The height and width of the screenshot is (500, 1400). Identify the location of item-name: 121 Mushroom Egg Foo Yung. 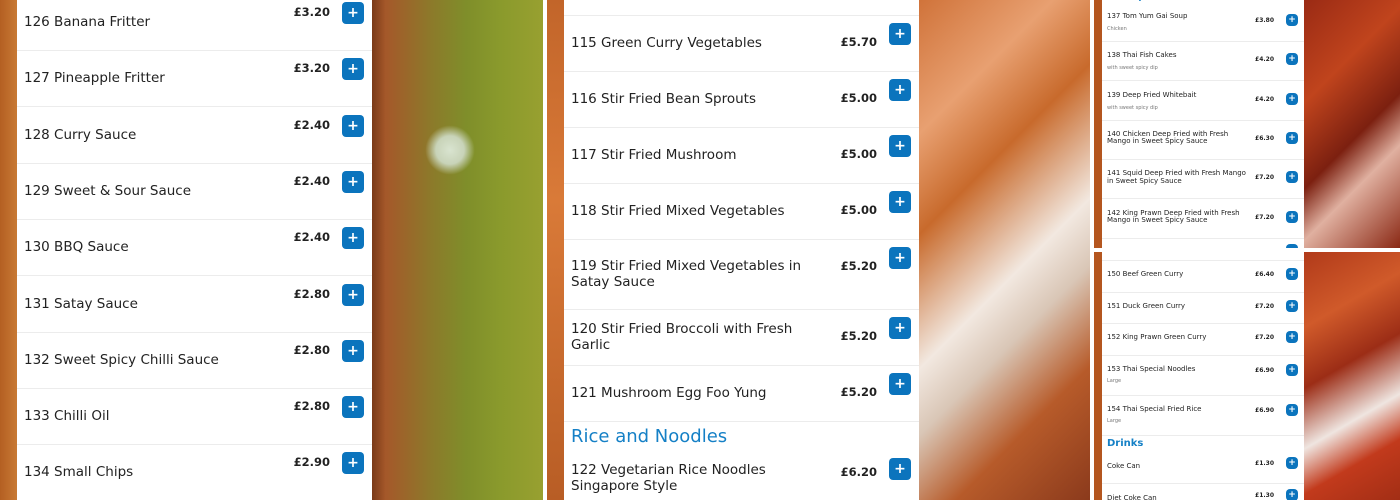
(669, 393).